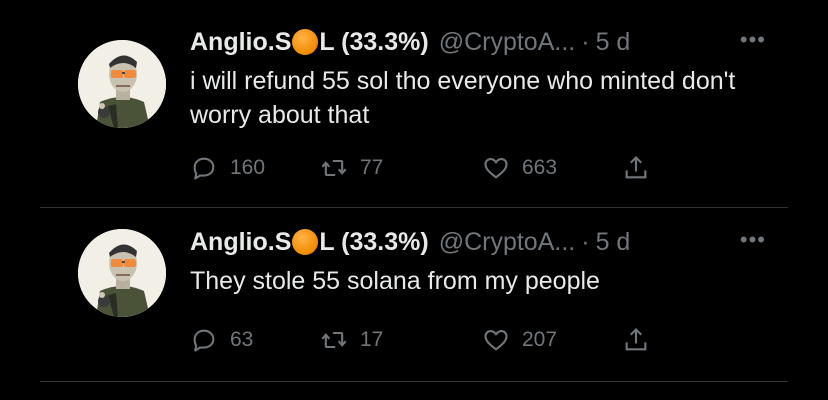 The image size is (828, 400). What do you see at coordinates (221, 340) in the screenshot?
I see `reply-button: 63` at bounding box center [221, 340].